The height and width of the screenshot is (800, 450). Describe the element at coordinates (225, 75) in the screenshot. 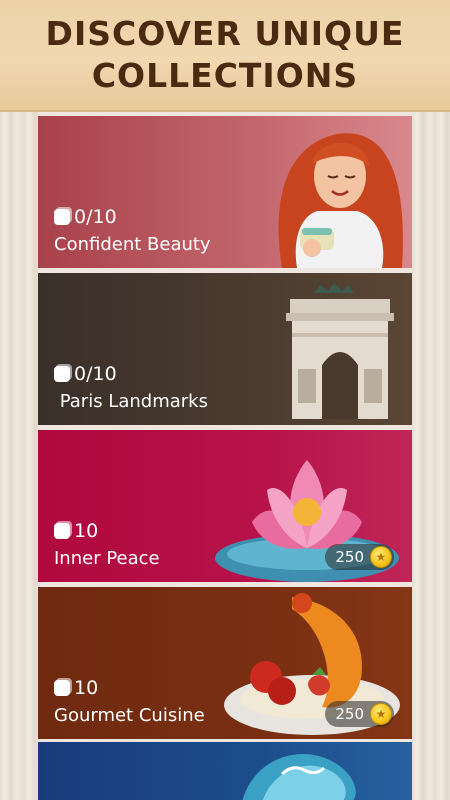

I see `page-title-line-2: COLLECTIONS` at that location.